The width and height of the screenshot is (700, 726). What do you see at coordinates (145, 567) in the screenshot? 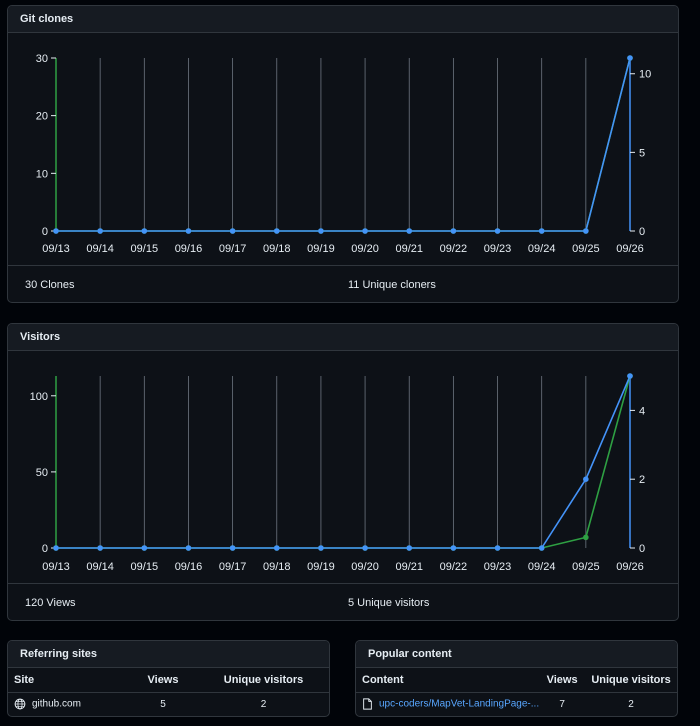
I see `x-tick-label: 09/15` at bounding box center [145, 567].